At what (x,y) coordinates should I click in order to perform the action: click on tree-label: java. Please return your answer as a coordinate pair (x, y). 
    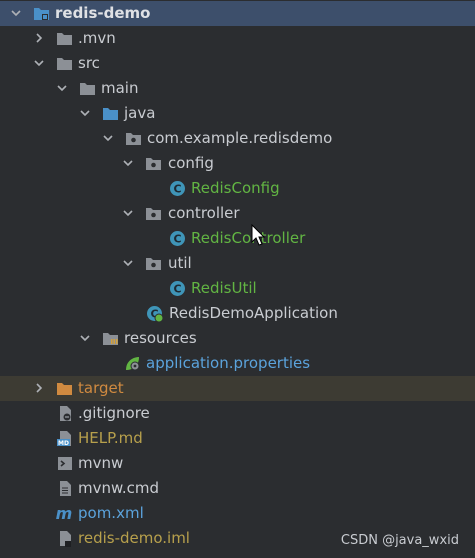
    Looking at the image, I should click on (140, 113).